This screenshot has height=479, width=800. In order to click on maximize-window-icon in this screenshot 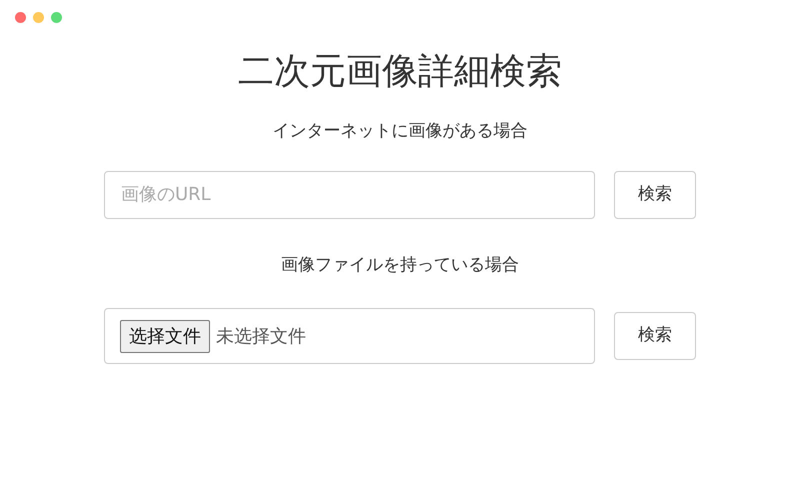, I will do `click(56, 17)`.